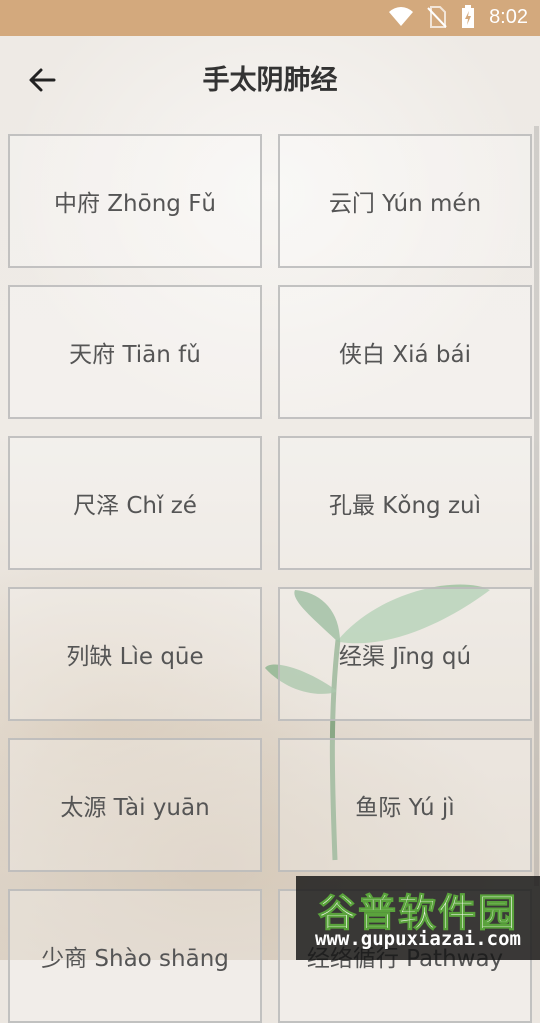 The height and width of the screenshot is (1023, 540). What do you see at coordinates (135, 503) in the screenshot?
I see `acupoint-button: 尺泽 Chǐ zé` at bounding box center [135, 503].